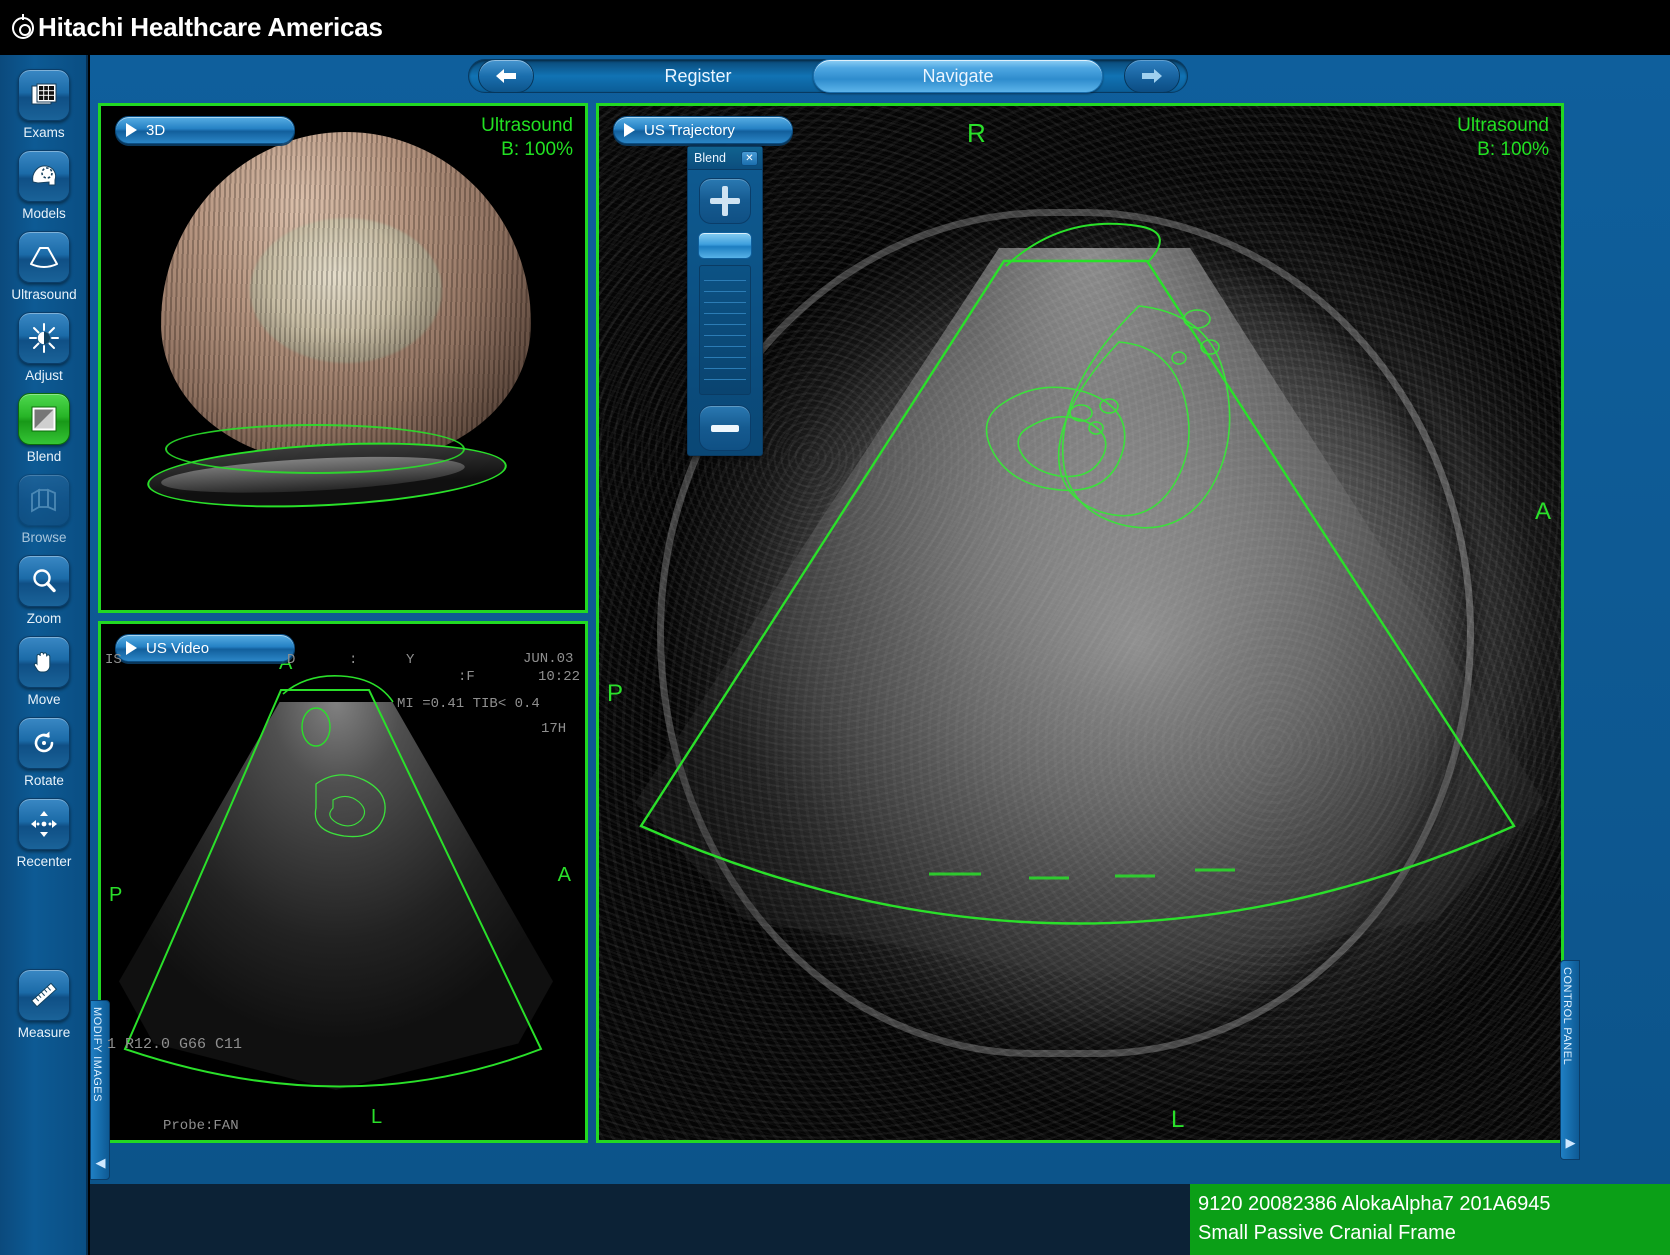  I want to click on exams-grid-icon, so click(44, 95).